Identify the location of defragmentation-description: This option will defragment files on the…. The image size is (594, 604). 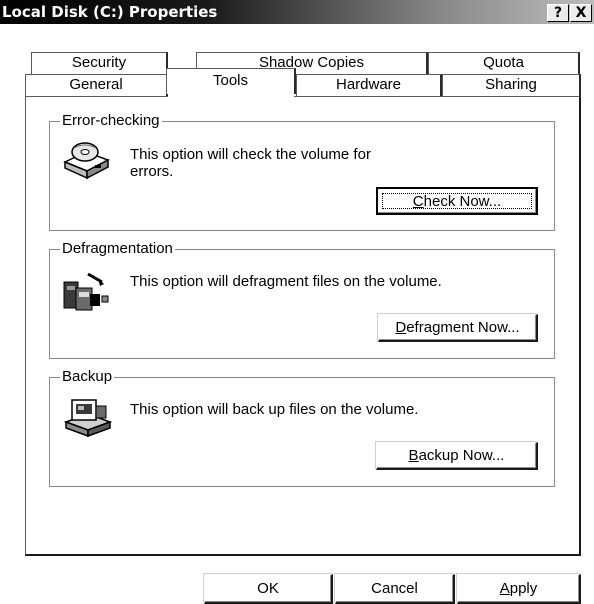
(286, 281).